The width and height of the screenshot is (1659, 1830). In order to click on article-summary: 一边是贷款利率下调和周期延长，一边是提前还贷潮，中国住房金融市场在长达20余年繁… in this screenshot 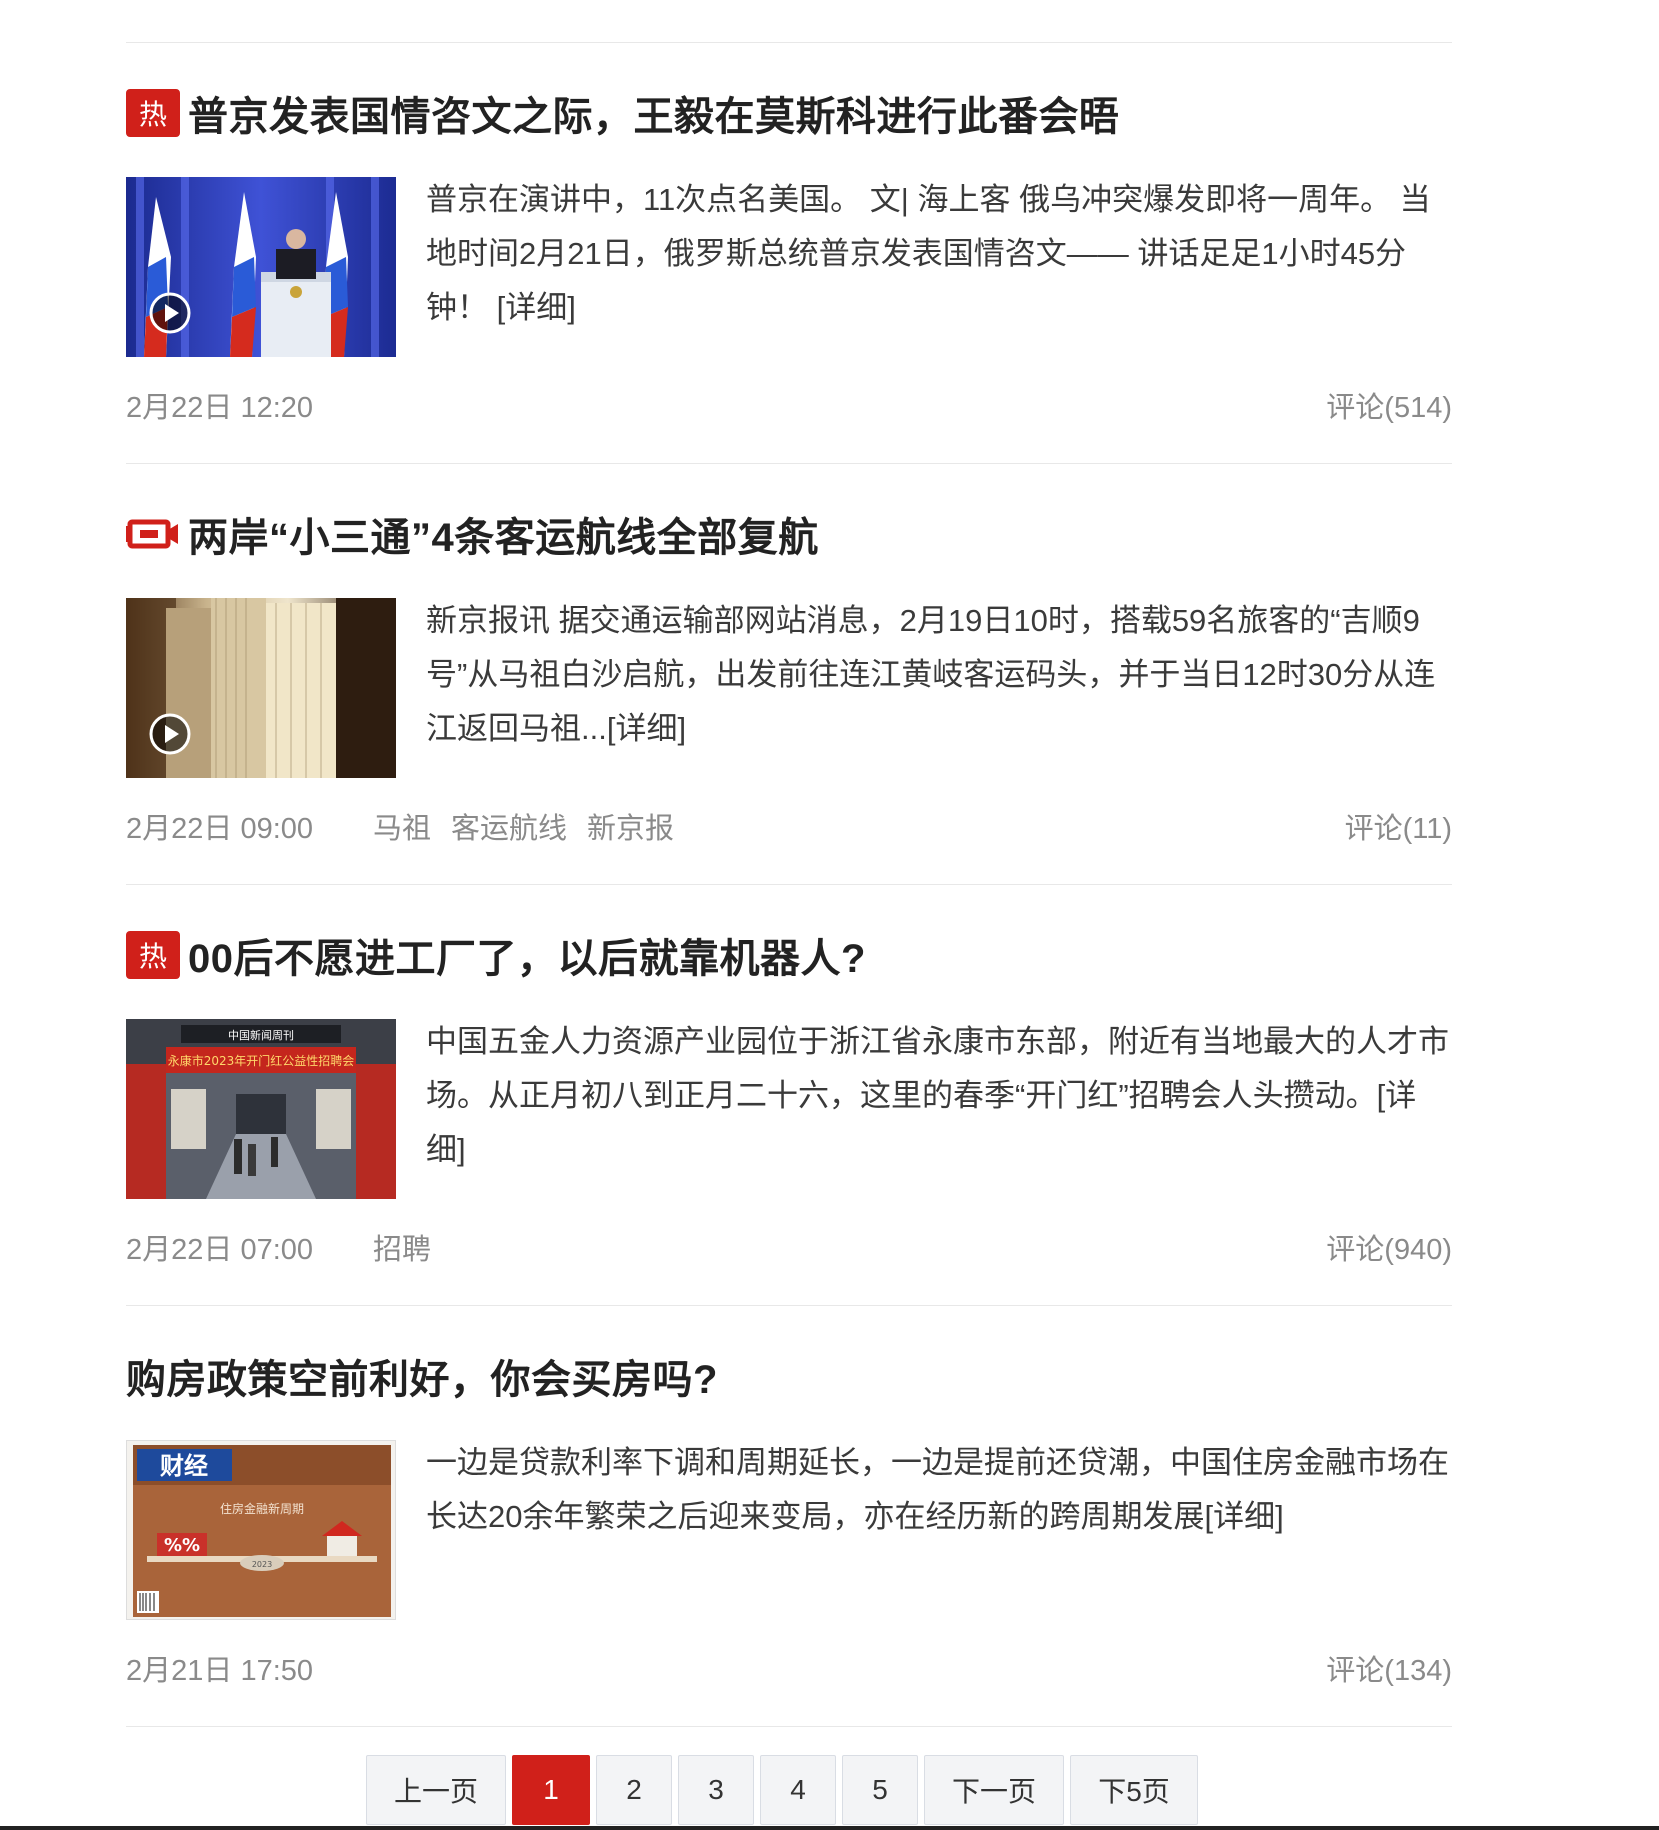, I will do `click(939, 1490)`.